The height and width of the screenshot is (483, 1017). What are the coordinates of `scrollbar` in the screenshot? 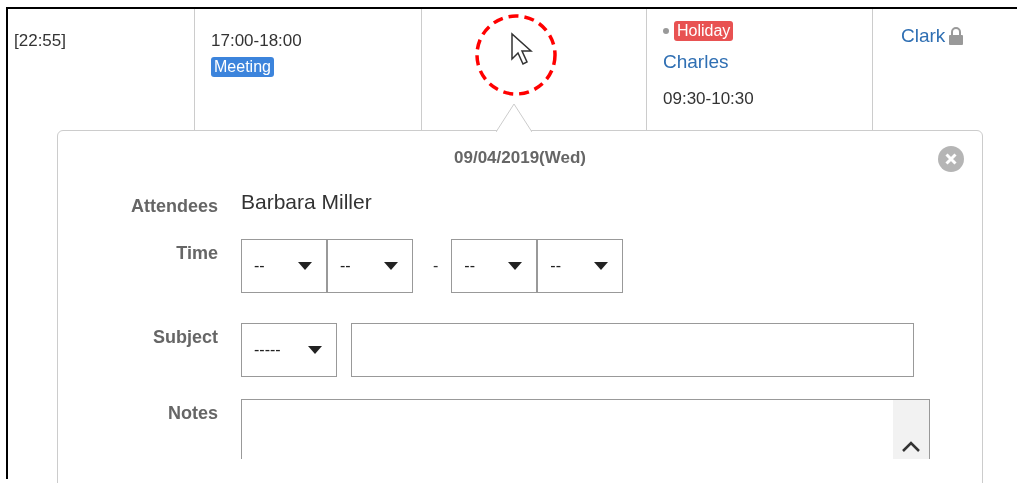 It's located at (911, 429).